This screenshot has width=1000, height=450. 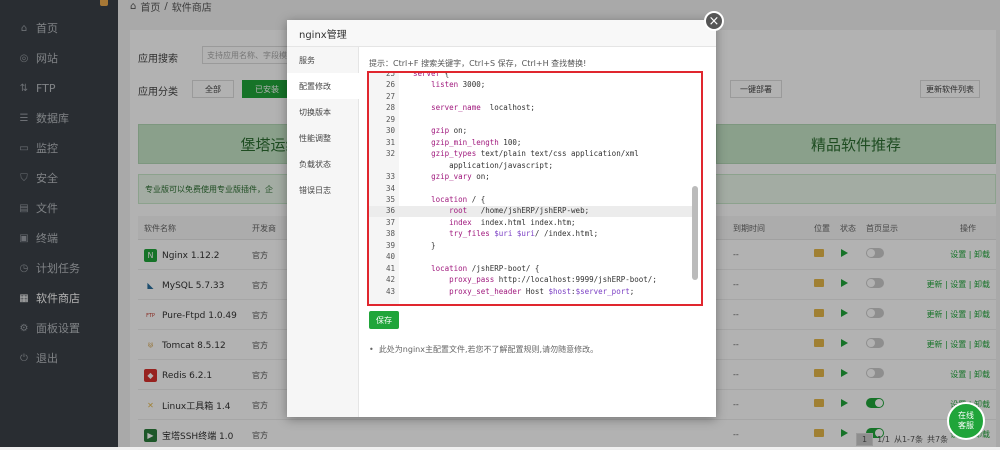 I want to click on code-line: 37 index index.html index.htm;, so click(x=531, y=223).